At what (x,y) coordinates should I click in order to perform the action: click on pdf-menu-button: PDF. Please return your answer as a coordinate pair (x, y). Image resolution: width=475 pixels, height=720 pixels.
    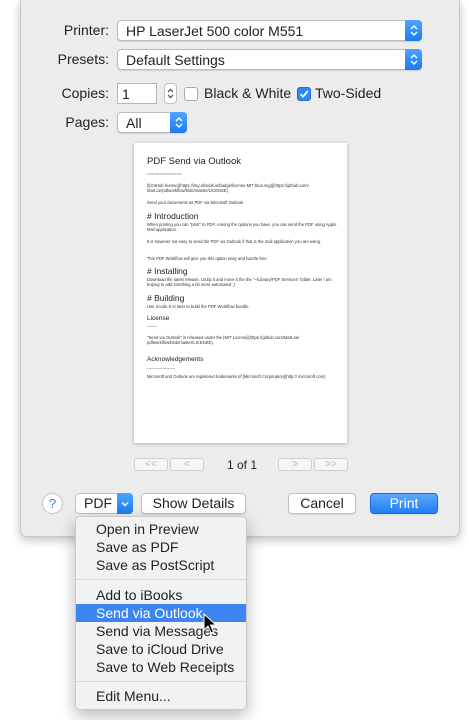
    Looking at the image, I should click on (104, 503).